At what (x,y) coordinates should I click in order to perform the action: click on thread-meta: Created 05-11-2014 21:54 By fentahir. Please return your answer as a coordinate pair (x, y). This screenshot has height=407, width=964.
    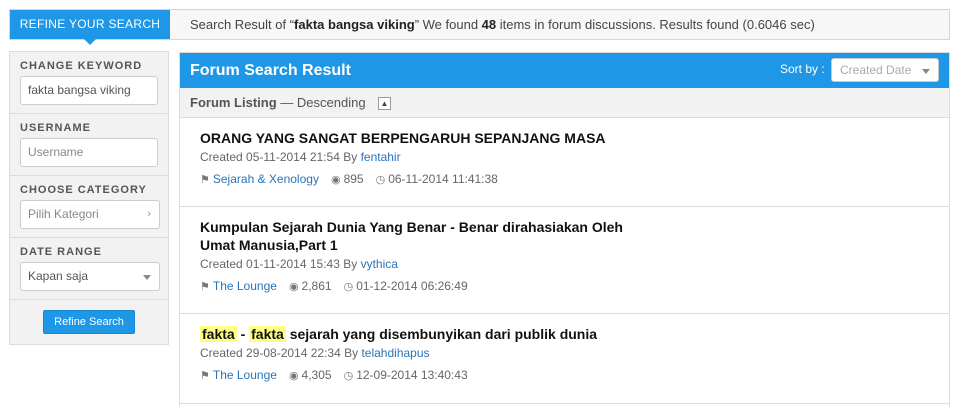
    Looking at the image, I should click on (564, 157).